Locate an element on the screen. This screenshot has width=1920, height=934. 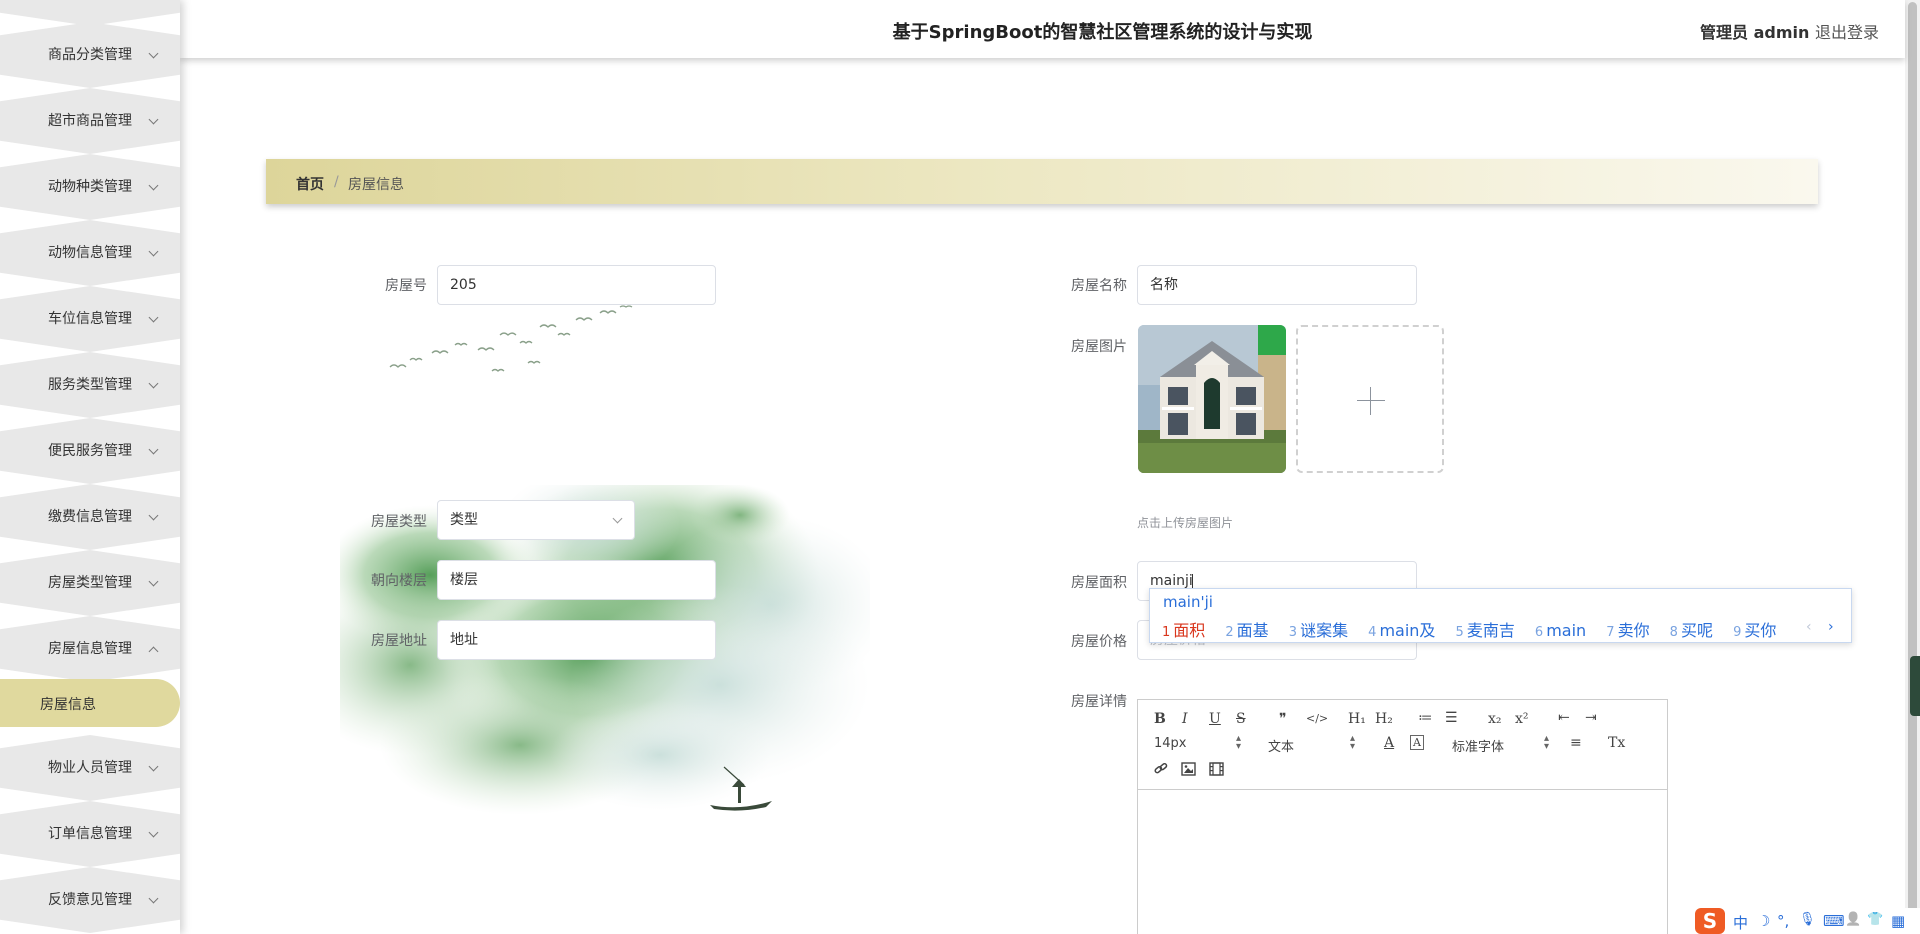
plus-icon is located at coordinates (1371, 400).